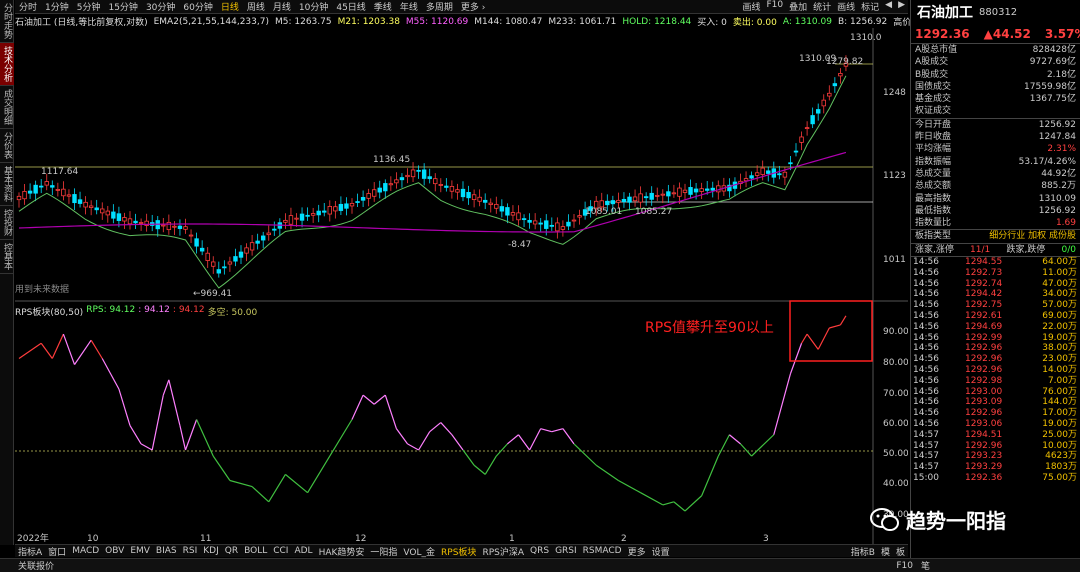  Describe the element at coordinates (503, 551) in the screenshot. I see `bottom-tab-16: RPS沪深A` at that location.